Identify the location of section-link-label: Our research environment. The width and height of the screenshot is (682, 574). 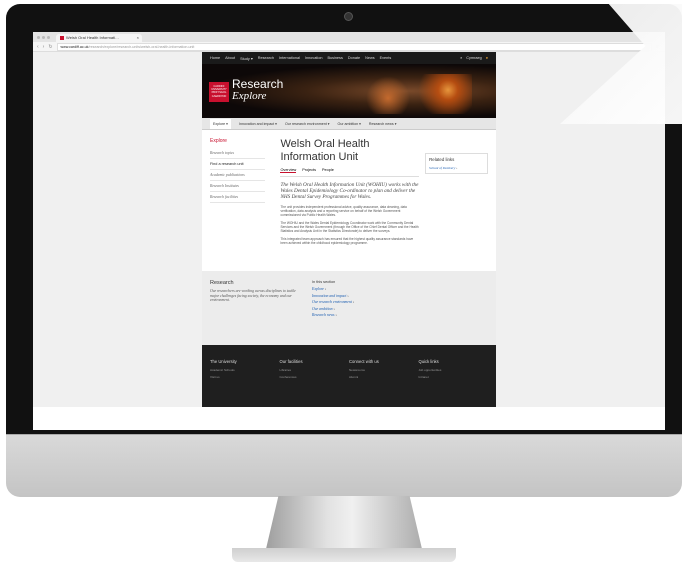
(332, 302).